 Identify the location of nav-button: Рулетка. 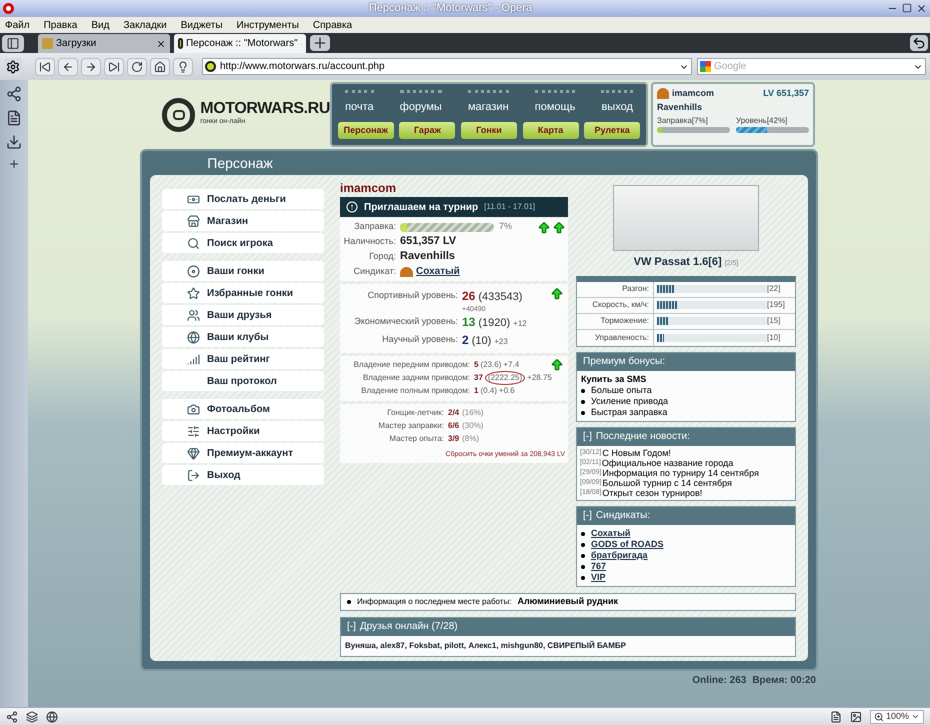
(612, 131).